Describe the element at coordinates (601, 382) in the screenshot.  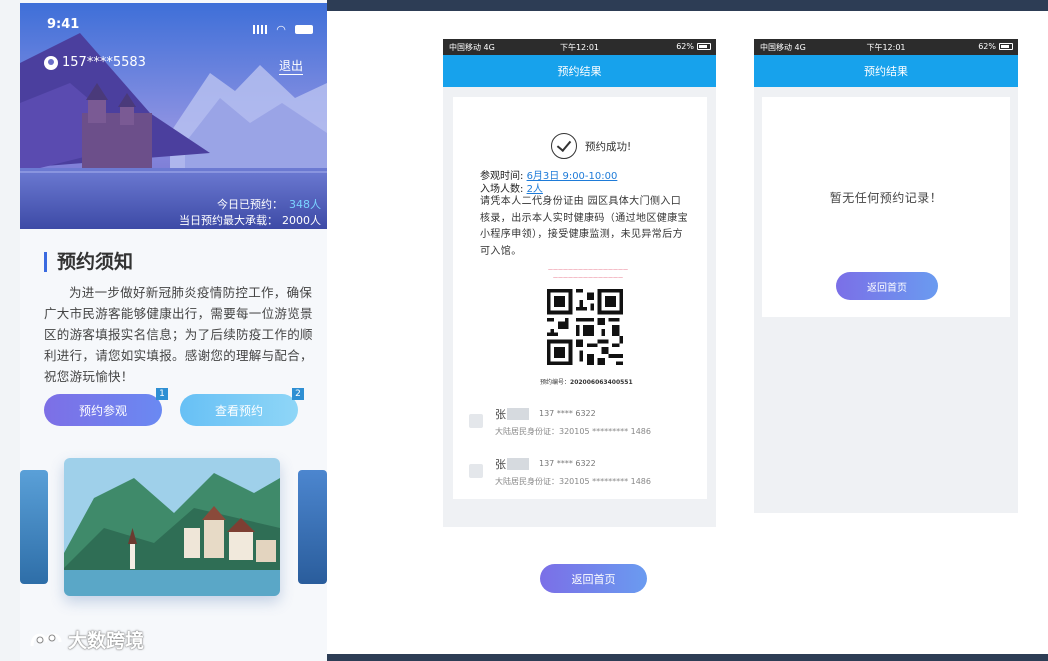
I see `reservation-number-value: 202006063400551` at that location.